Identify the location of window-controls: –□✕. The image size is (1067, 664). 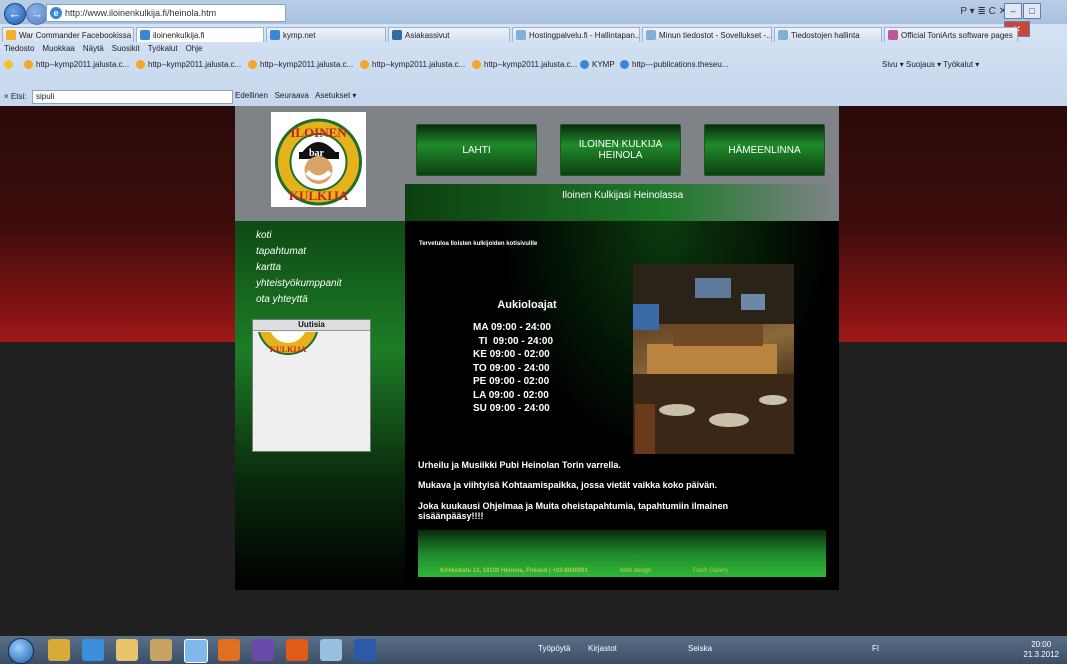
(1033, 19).